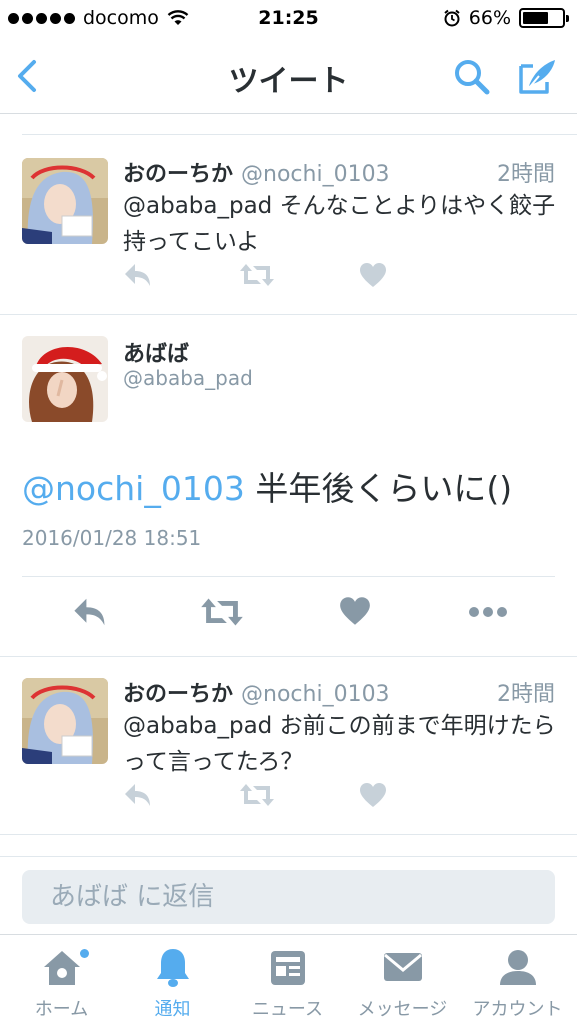 Image resolution: width=577 pixels, height=1024 pixels. I want to click on news-icon, so click(288, 968).